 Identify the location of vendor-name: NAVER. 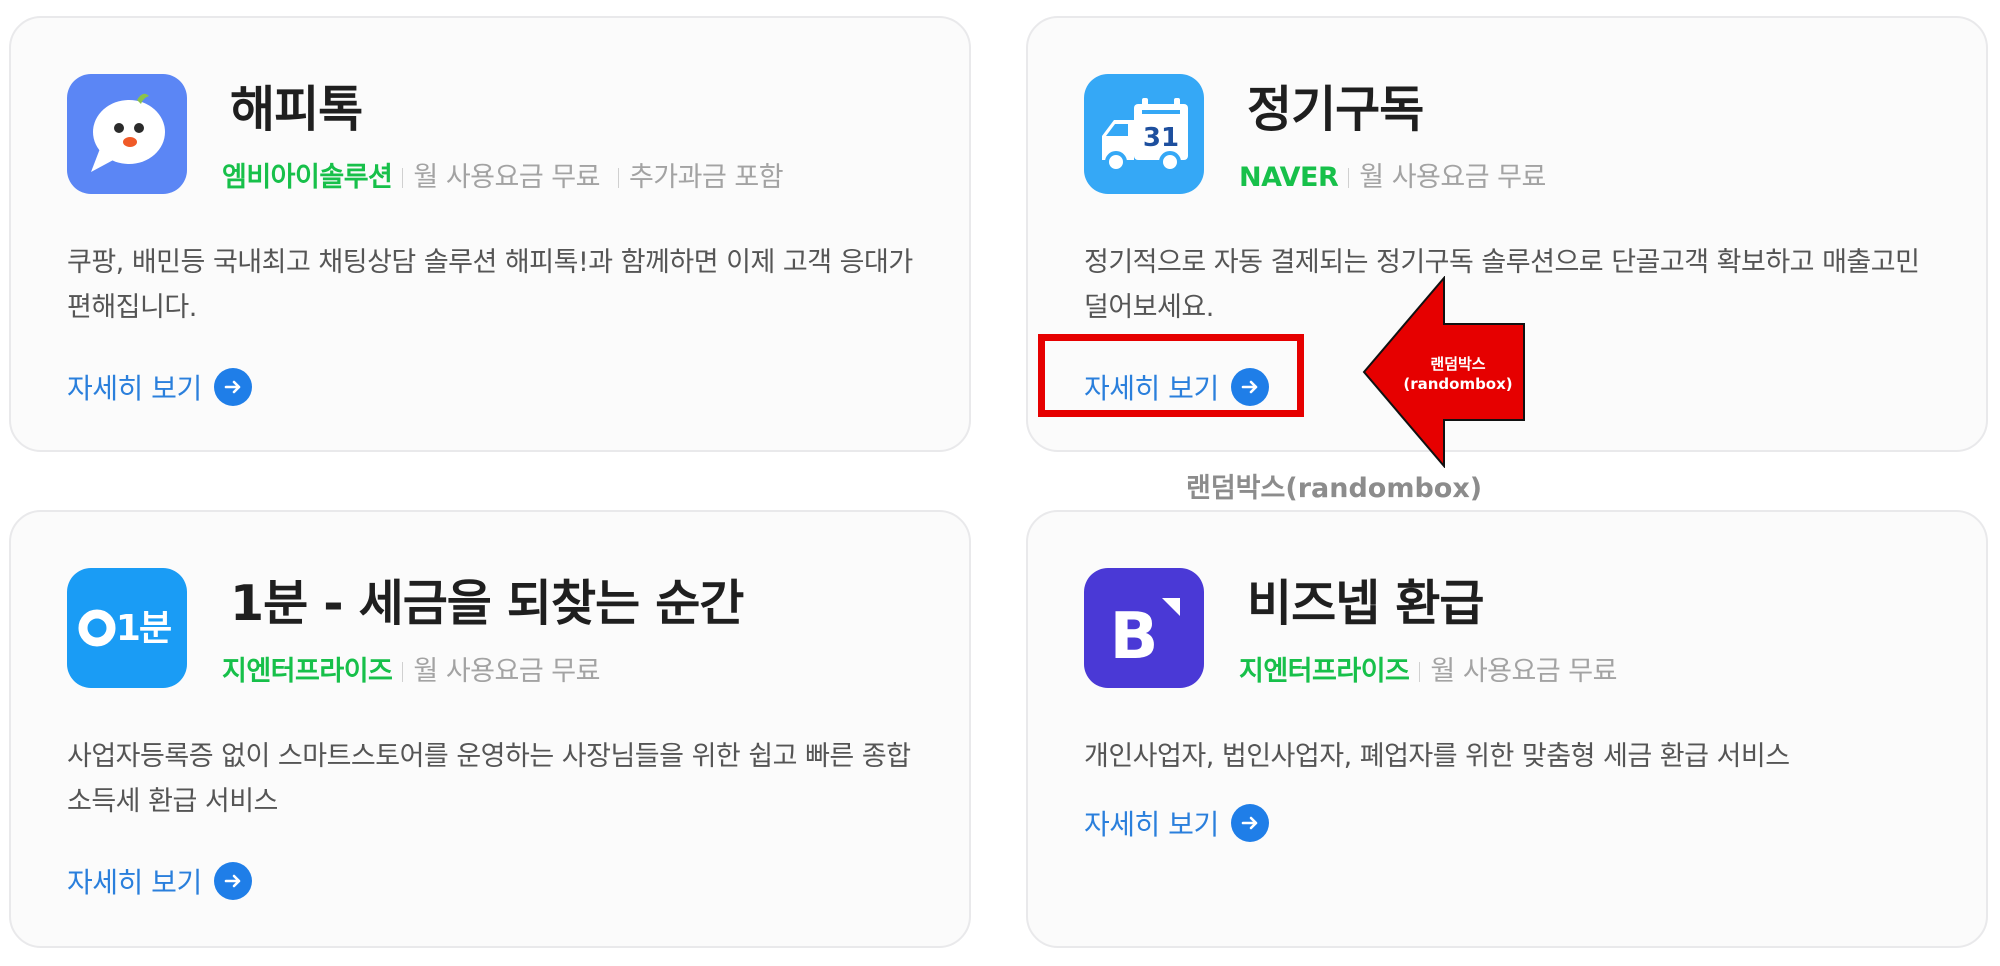
(1289, 177).